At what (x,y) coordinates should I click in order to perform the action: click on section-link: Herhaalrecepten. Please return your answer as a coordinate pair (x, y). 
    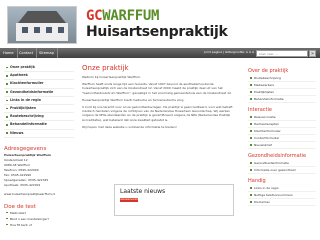
    Looking at the image, I should click on (282, 124).